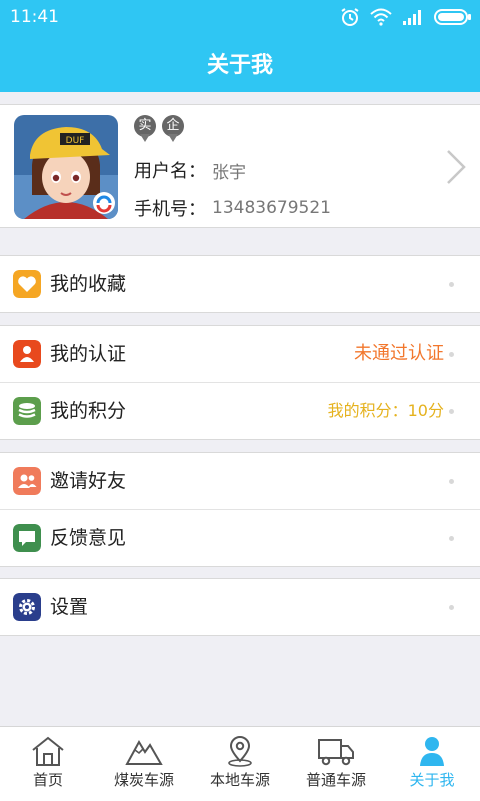 This screenshot has width=480, height=801. I want to click on certification-label: 我的认证, so click(88, 354).